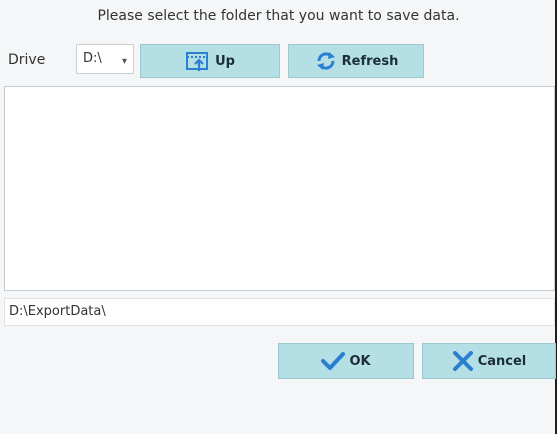  Describe the element at coordinates (225, 61) in the screenshot. I see `up-button-label: Up` at that location.